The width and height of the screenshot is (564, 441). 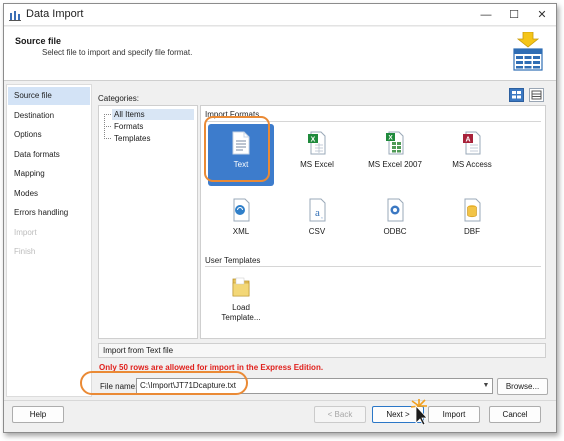 What do you see at coordinates (49, 116) in the screenshot?
I see `sidebar-item-destination: Destination` at bounding box center [49, 116].